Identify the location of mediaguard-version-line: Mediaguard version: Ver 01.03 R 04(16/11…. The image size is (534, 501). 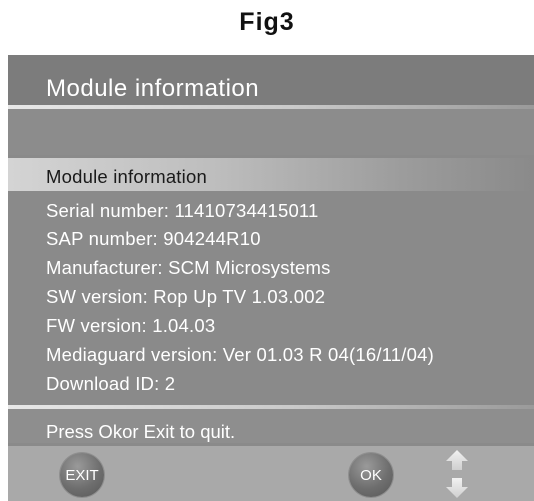
(240, 354).